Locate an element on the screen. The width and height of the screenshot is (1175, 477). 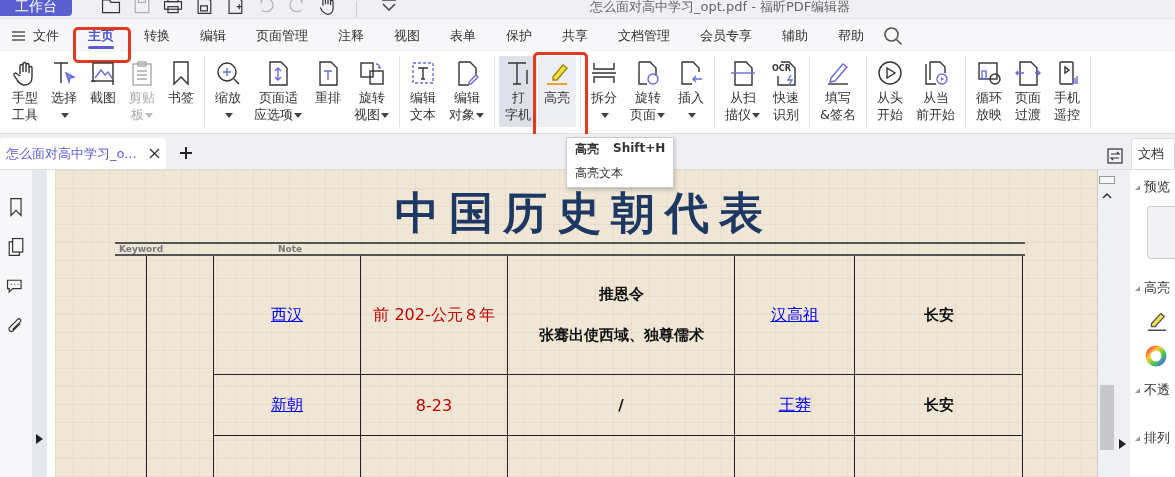
color-wheel-icon is located at coordinates (1156, 356).